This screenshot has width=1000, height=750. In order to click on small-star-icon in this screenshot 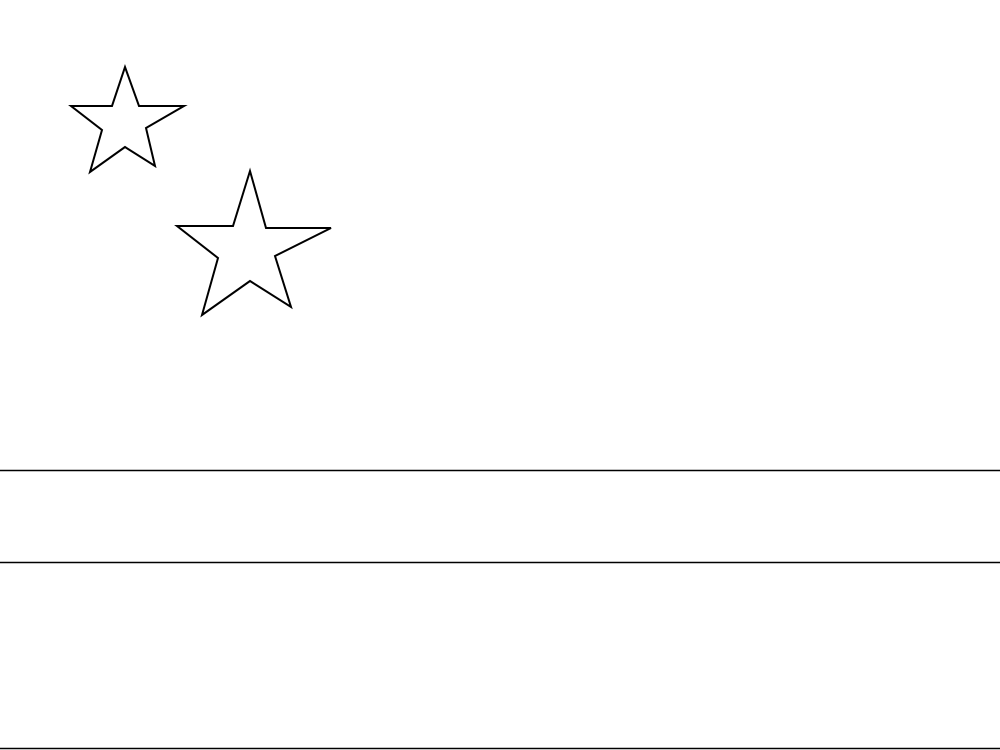, I will do `click(128, 119)`.